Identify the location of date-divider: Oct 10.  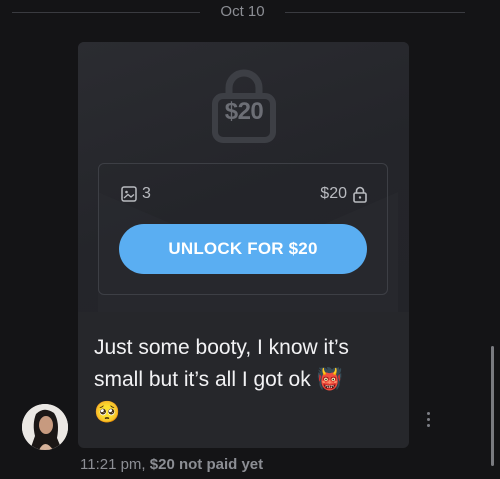
(250, 13).